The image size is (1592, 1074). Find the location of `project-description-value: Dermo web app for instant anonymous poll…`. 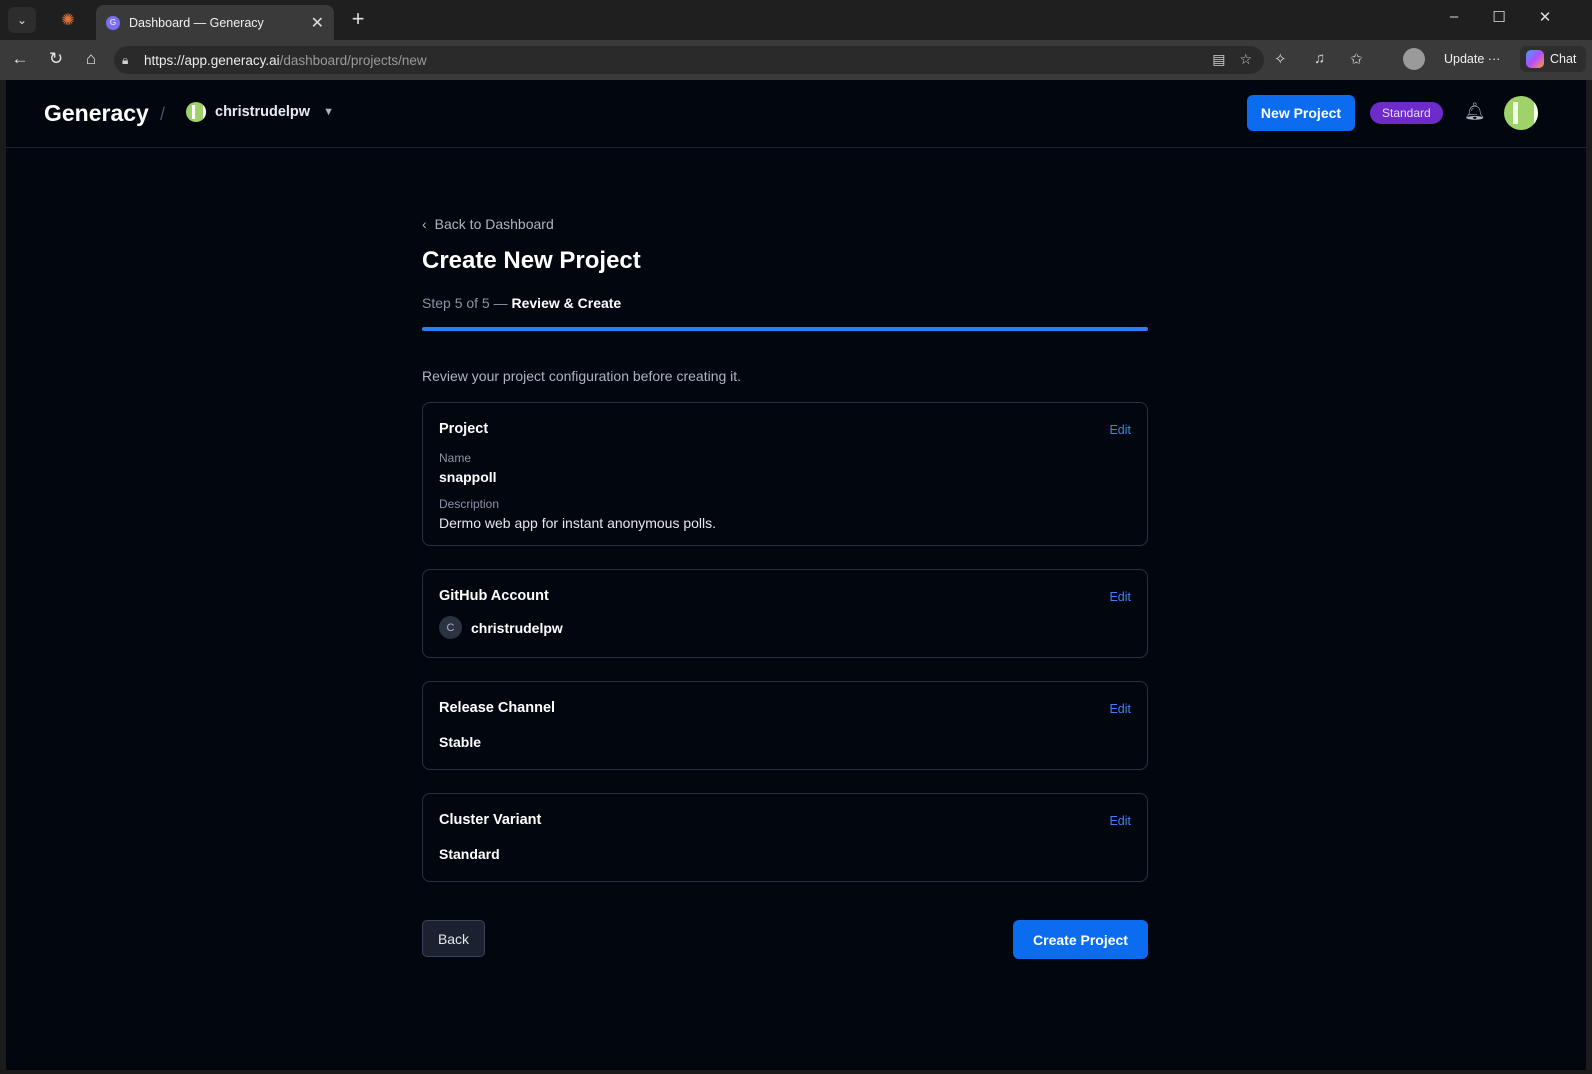

project-description-value: Dermo web app for instant anonymous poll… is located at coordinates (578, 523).